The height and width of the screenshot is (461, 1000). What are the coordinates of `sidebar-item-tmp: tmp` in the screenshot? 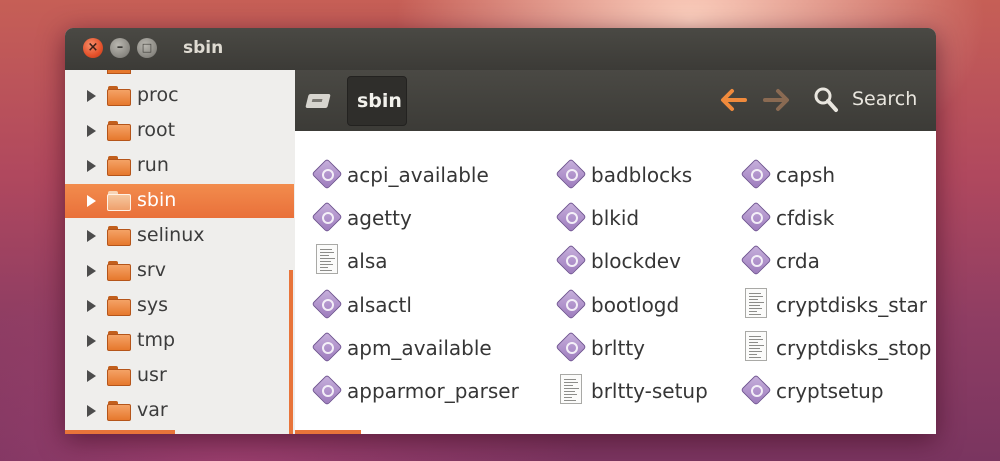 It's located at (179, 341).